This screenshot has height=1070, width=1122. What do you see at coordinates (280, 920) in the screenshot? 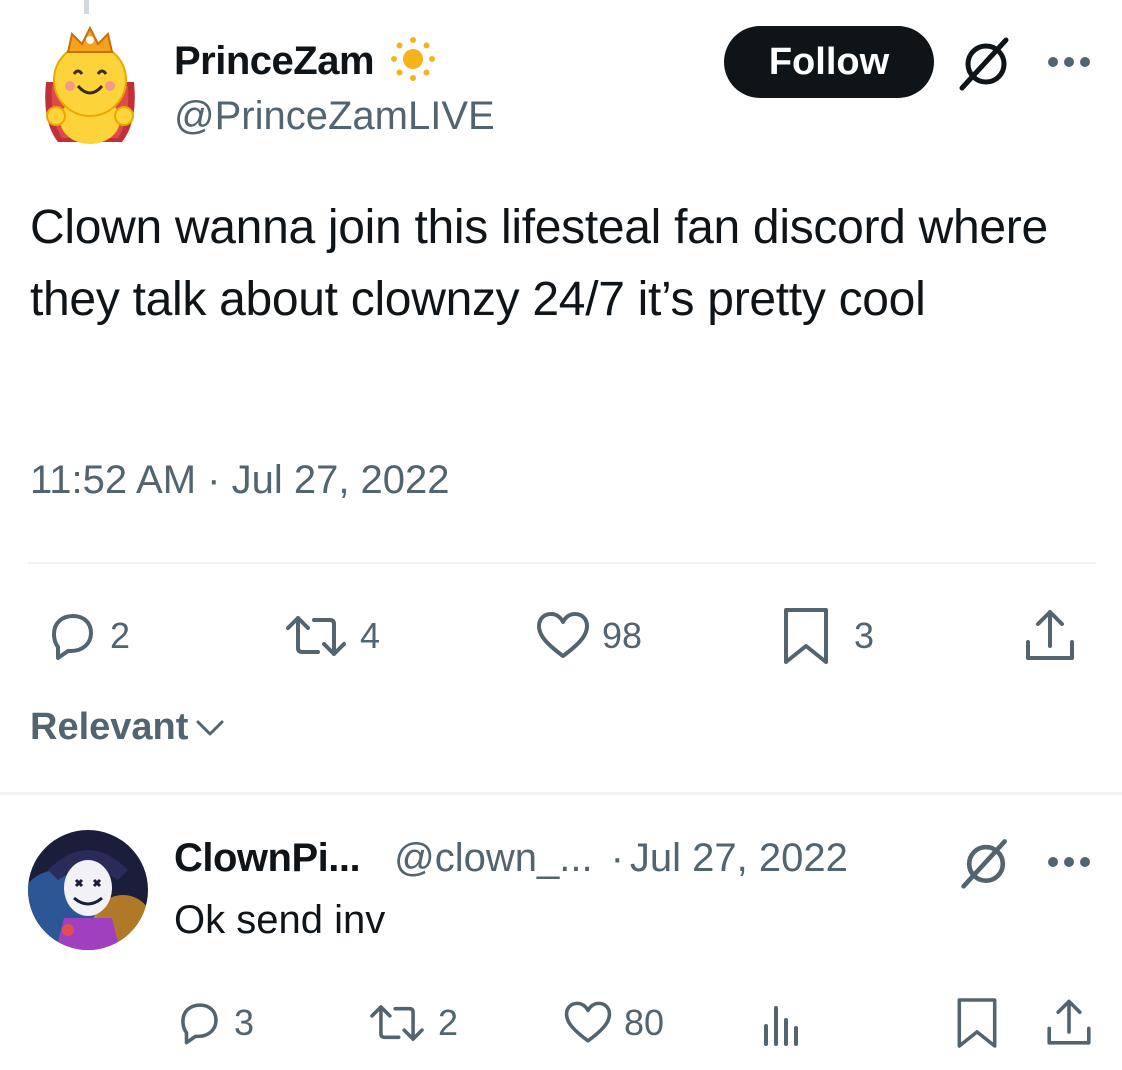
I see `reply-text: Ok send inv` at bounding box center [280, 920].